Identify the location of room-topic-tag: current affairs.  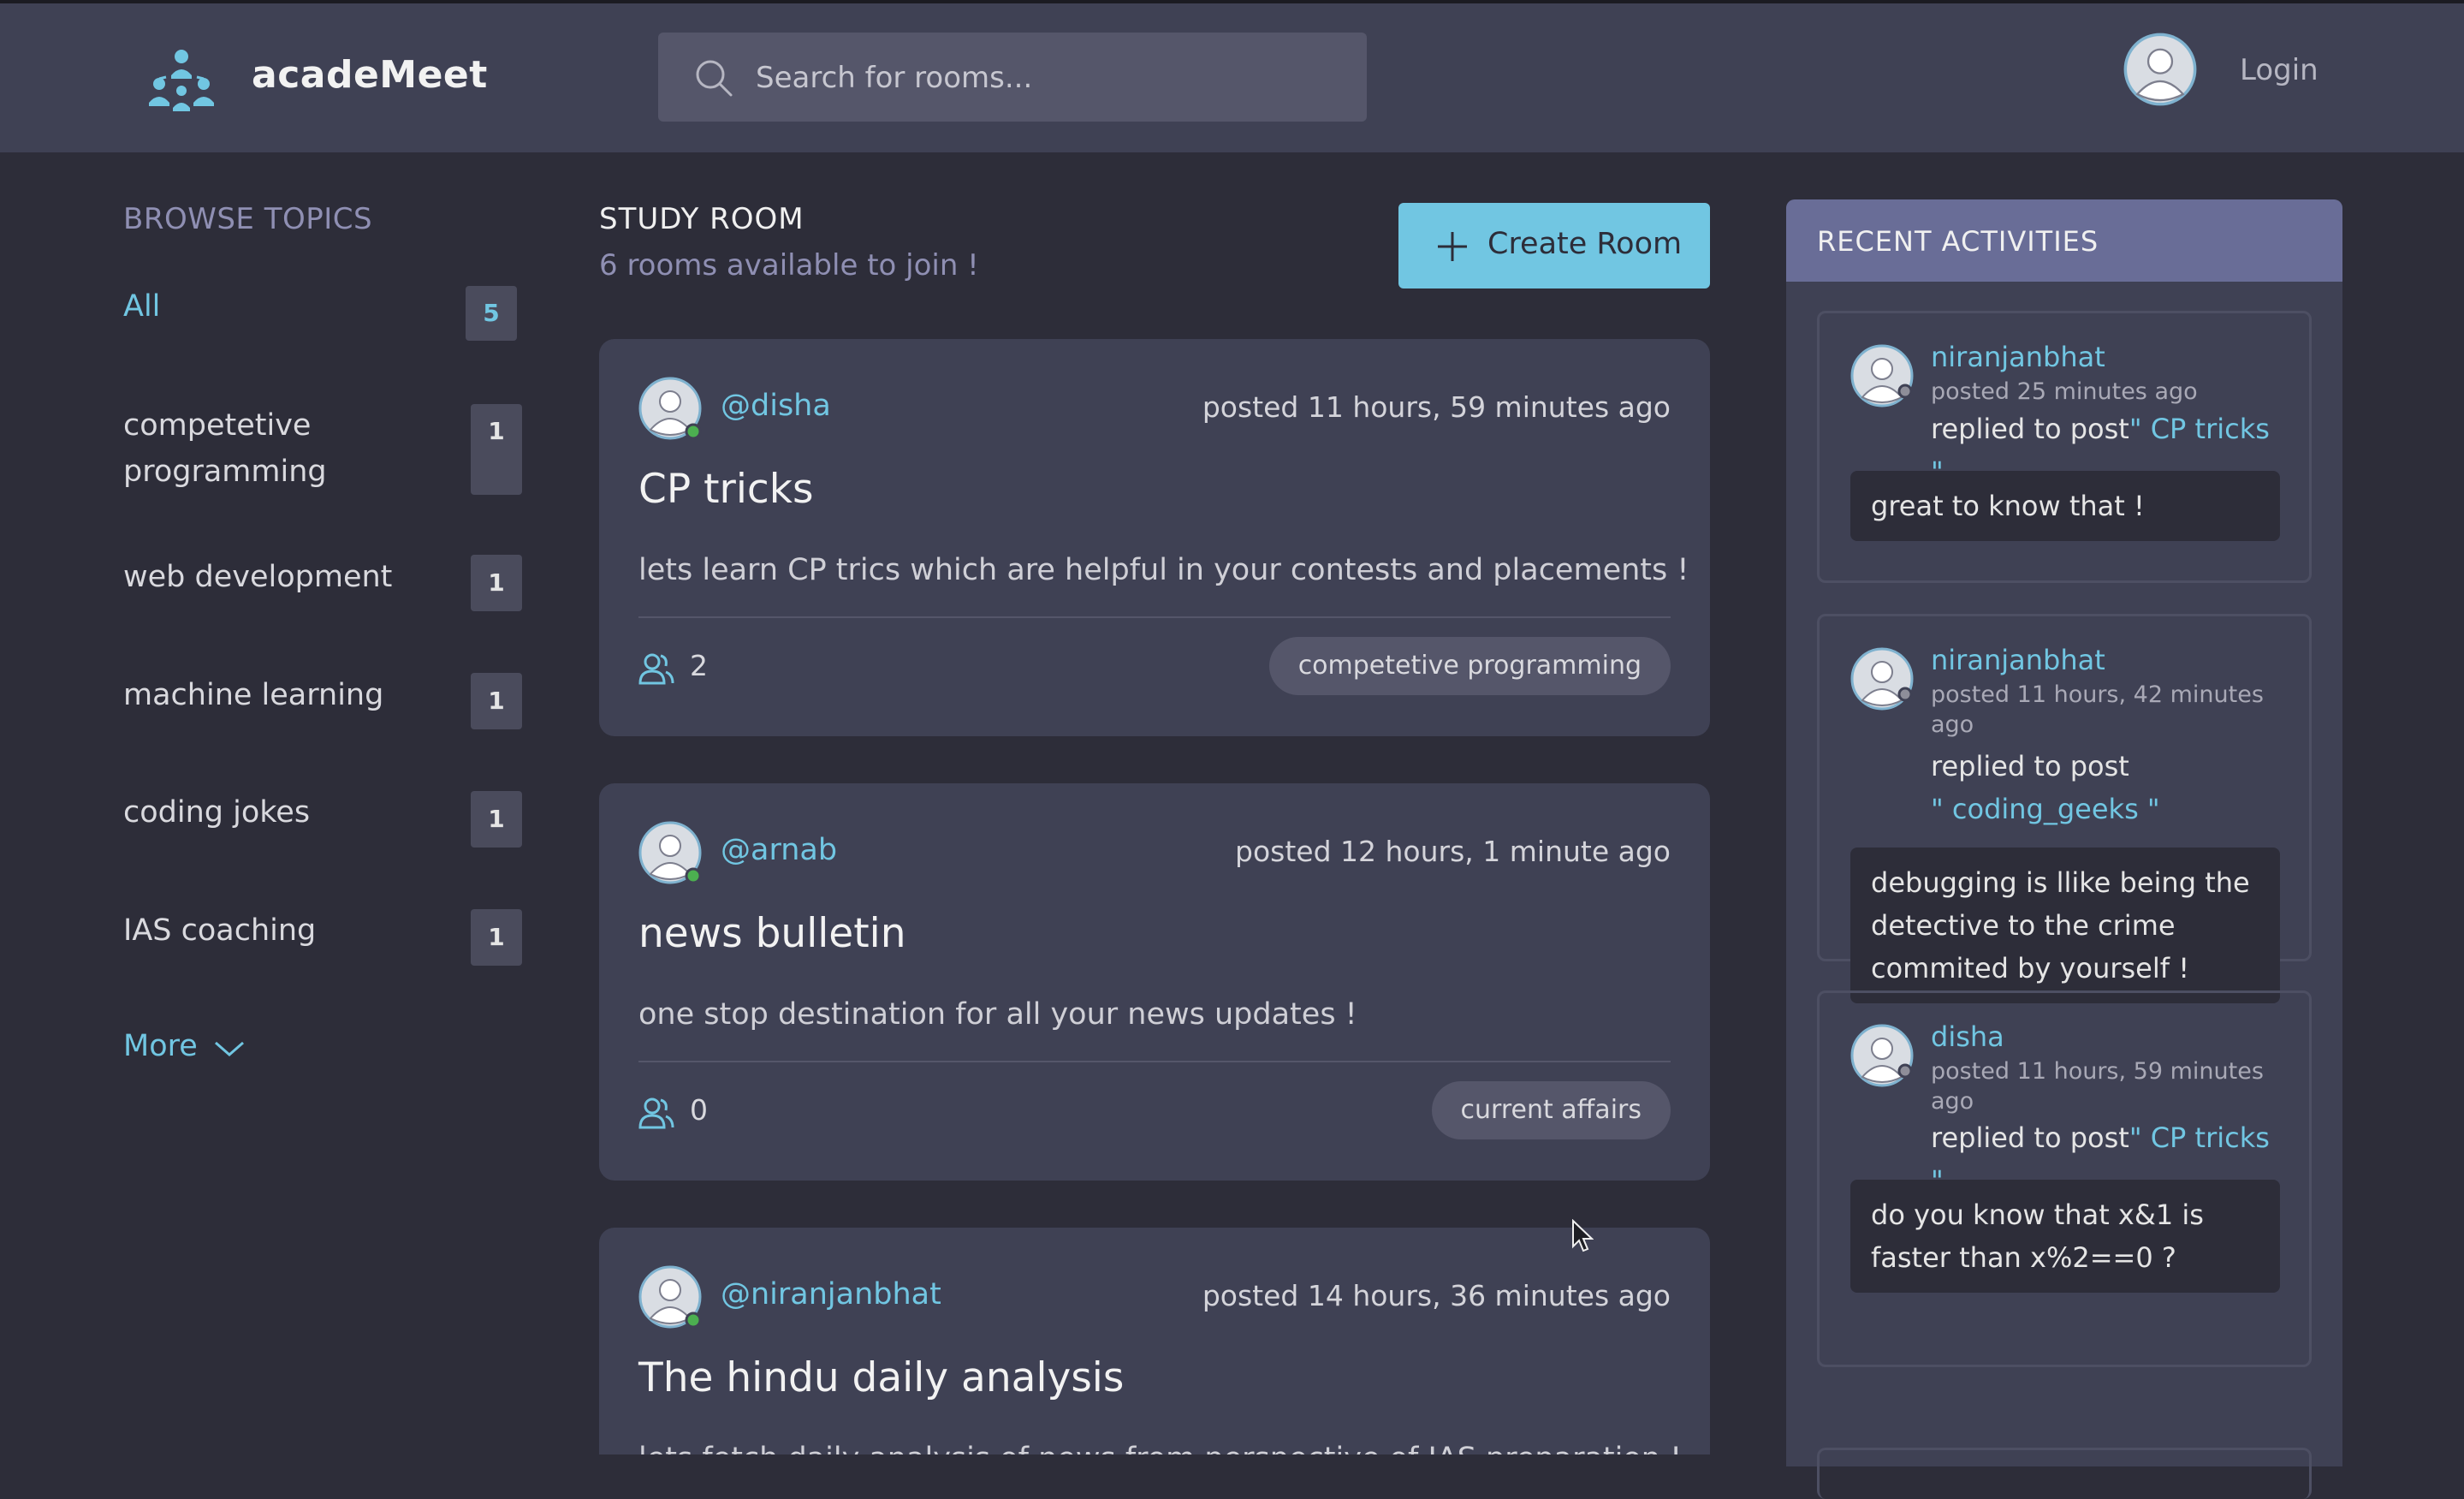
(1551, 1110).